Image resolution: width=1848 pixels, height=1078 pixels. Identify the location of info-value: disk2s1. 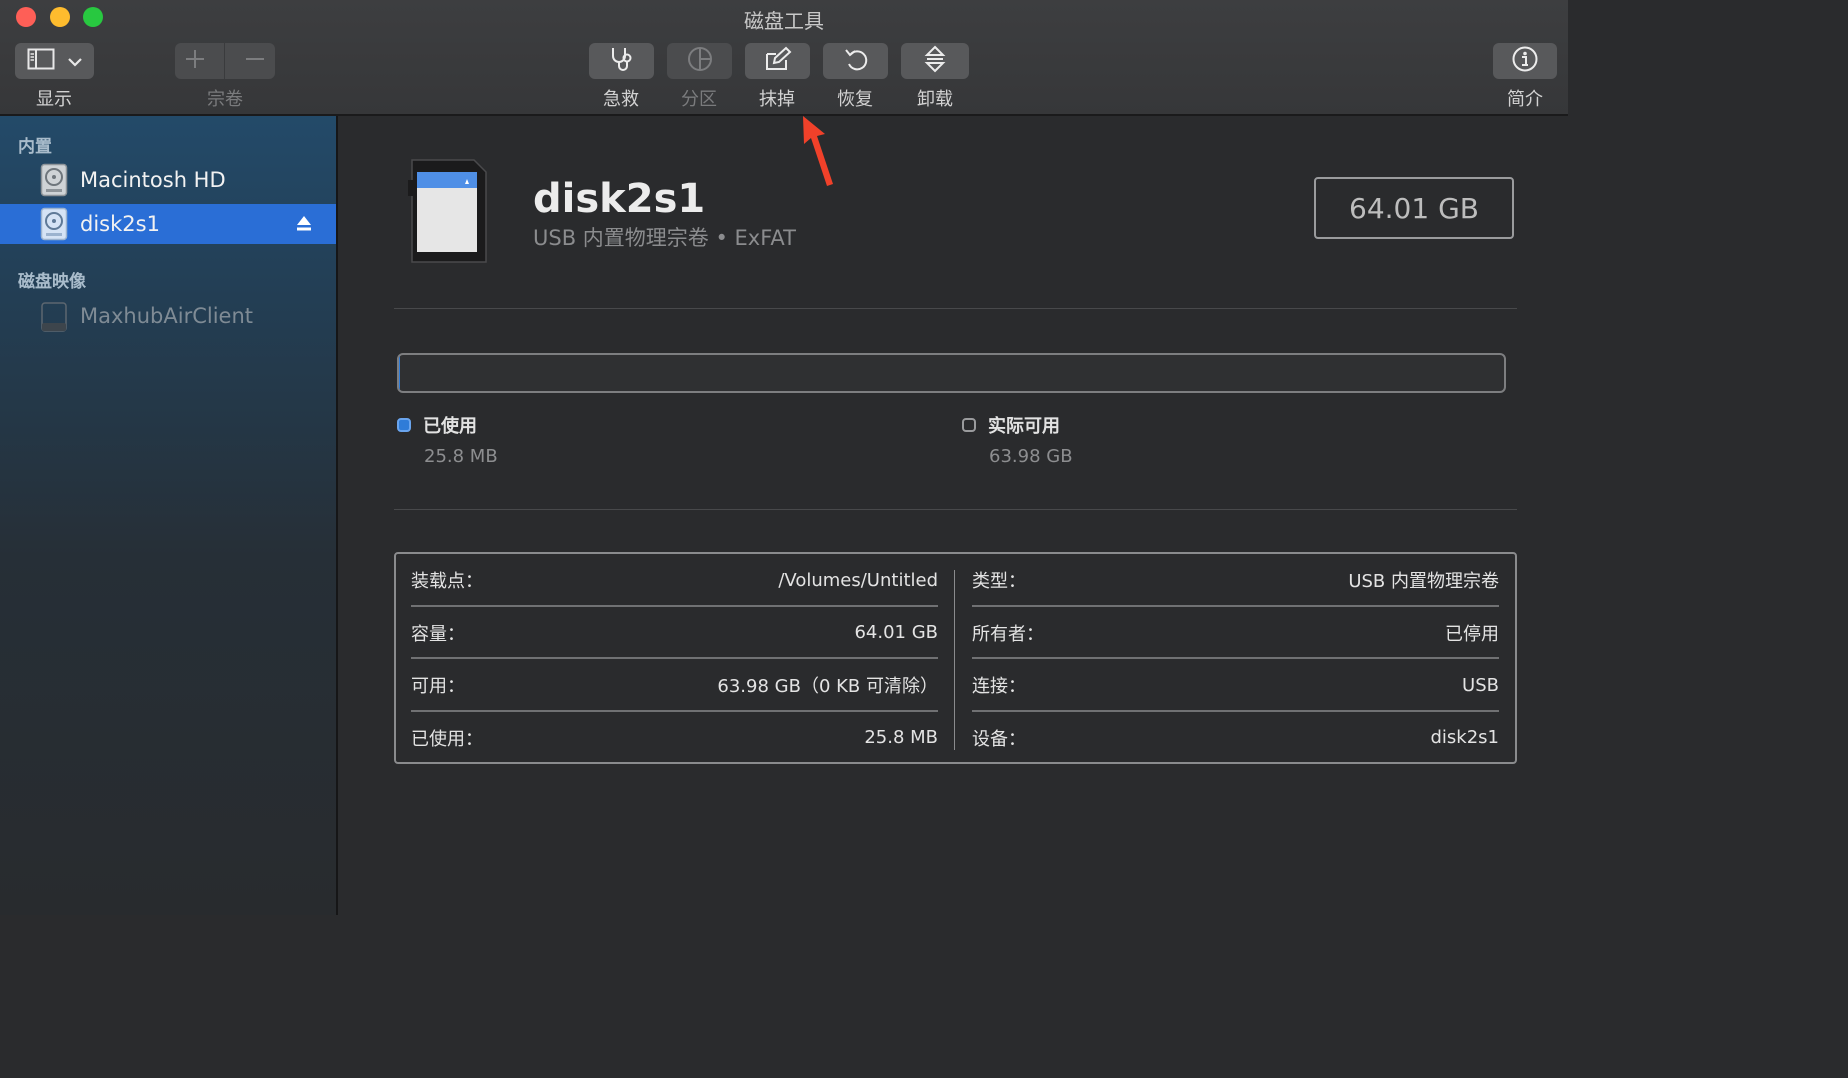
(1464, 738).